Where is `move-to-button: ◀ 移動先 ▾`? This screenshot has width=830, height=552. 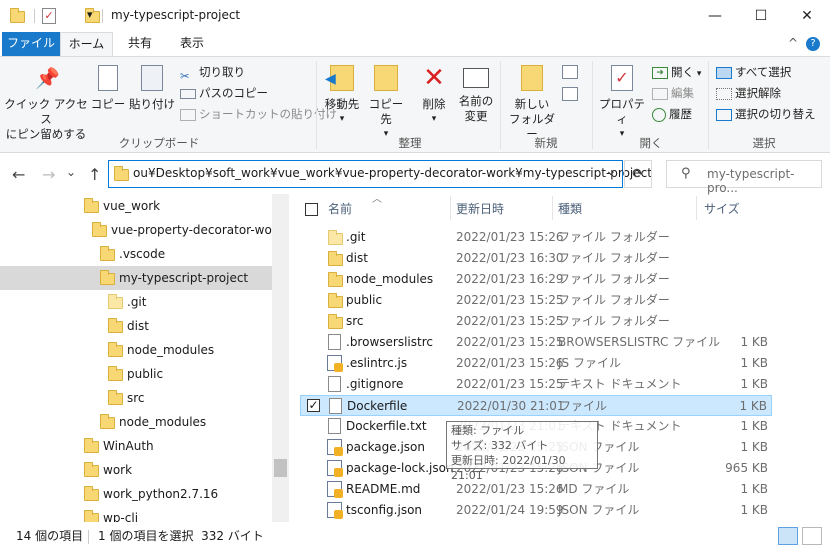
move-to-button: ◀ 移動先 ▾ is located at coordinates (342, 96).